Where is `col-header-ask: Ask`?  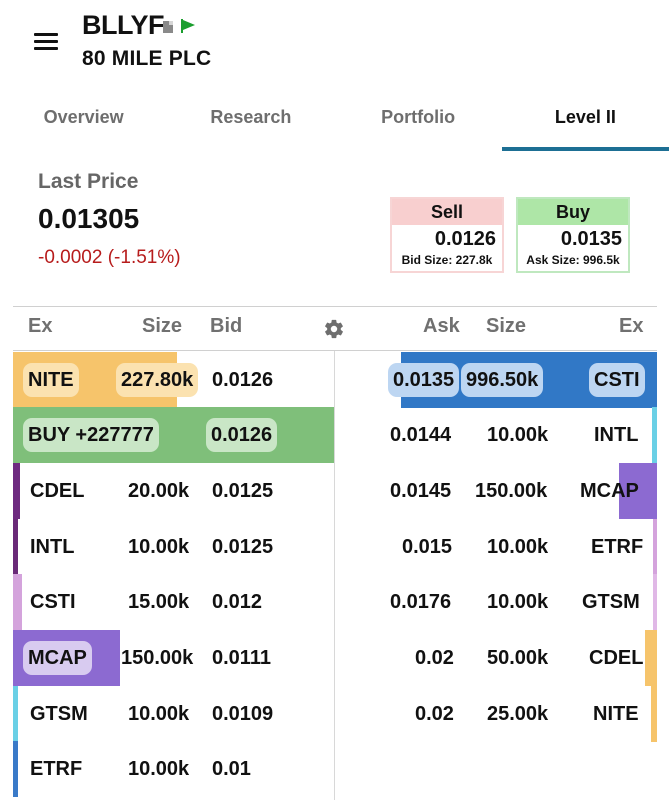 col-header-ask: Ask is located at coordinates (441, 326).